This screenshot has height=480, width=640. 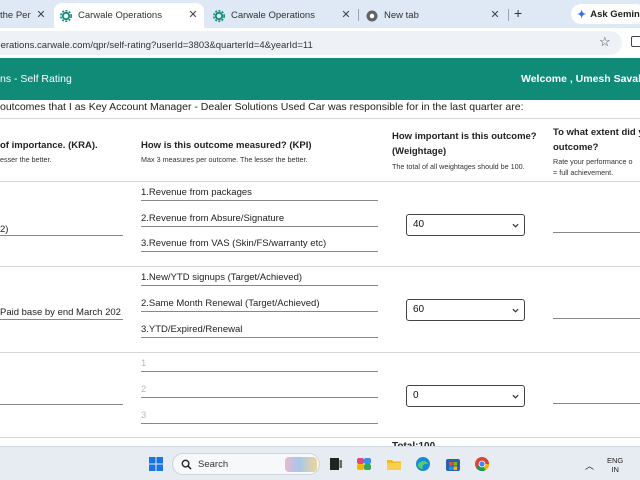 I want to click on tab-carwale-operations-active: Carwale Operations ✕, so click(x=129, y=15).